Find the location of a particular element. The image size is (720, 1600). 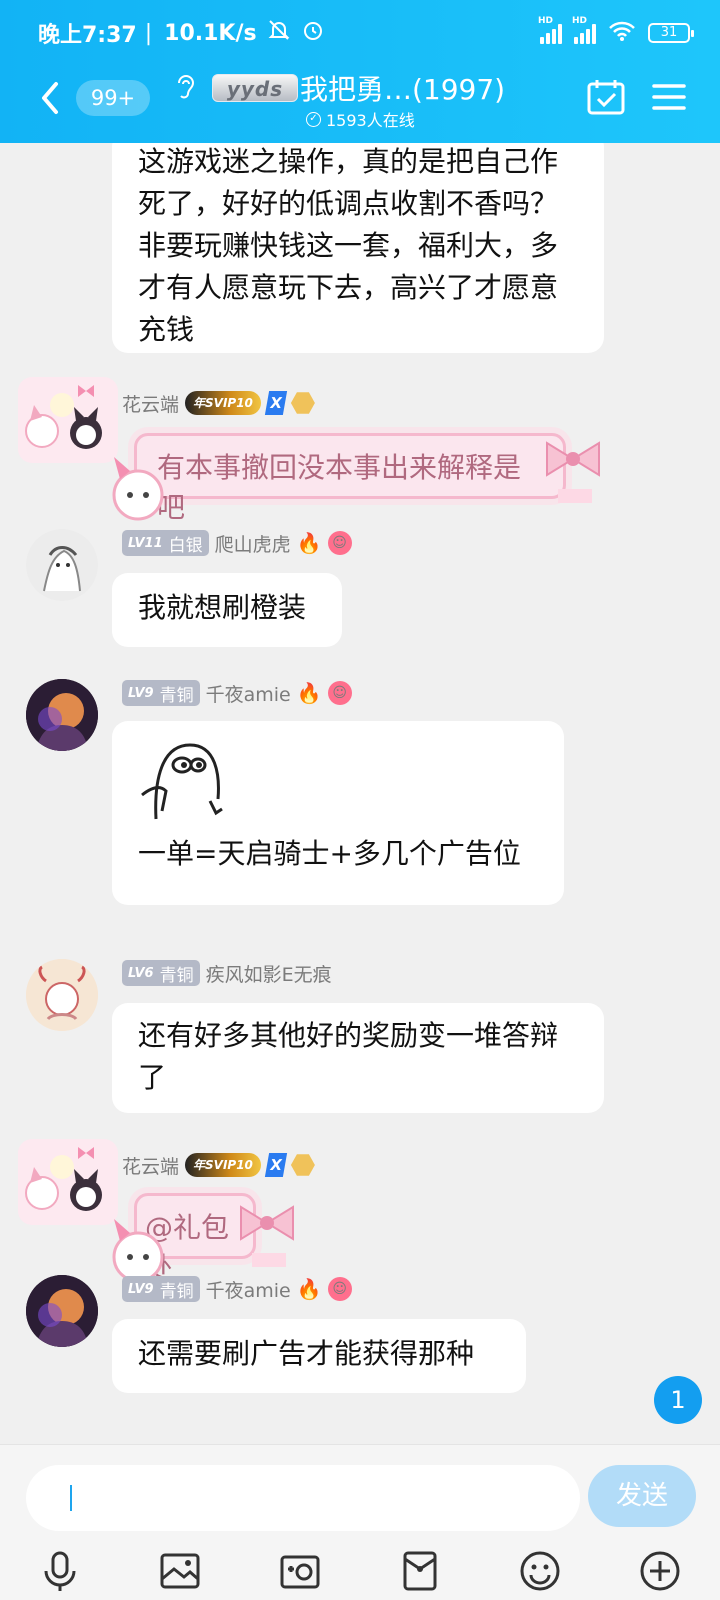

message-input is located at coordinates (303, 1498).